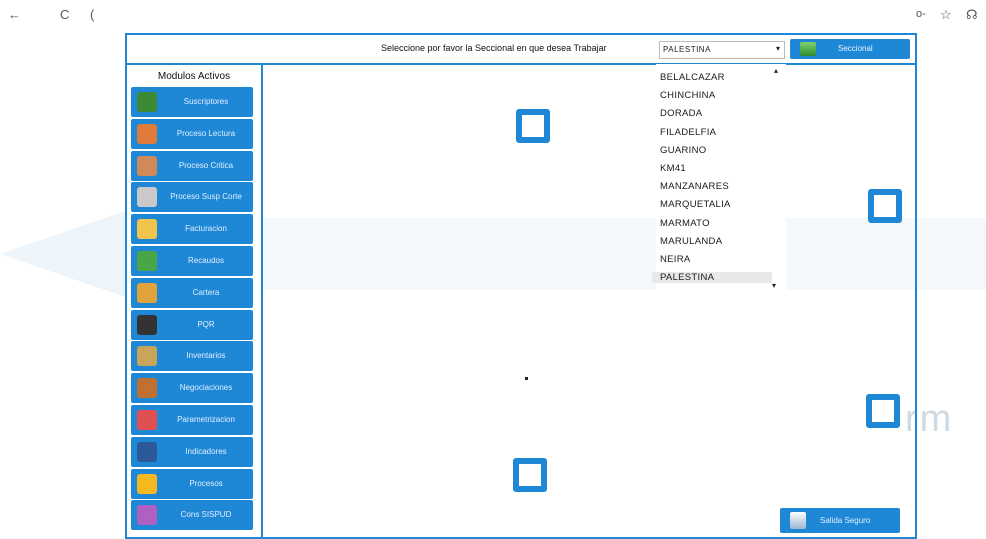 Image resolution: width=986 pixels, height=539 pixels. What do you see at coordinates (206, 388) in the screenshot?
I see `sidebar-item-label: Negociaciones` at bounding box center [206, 388].